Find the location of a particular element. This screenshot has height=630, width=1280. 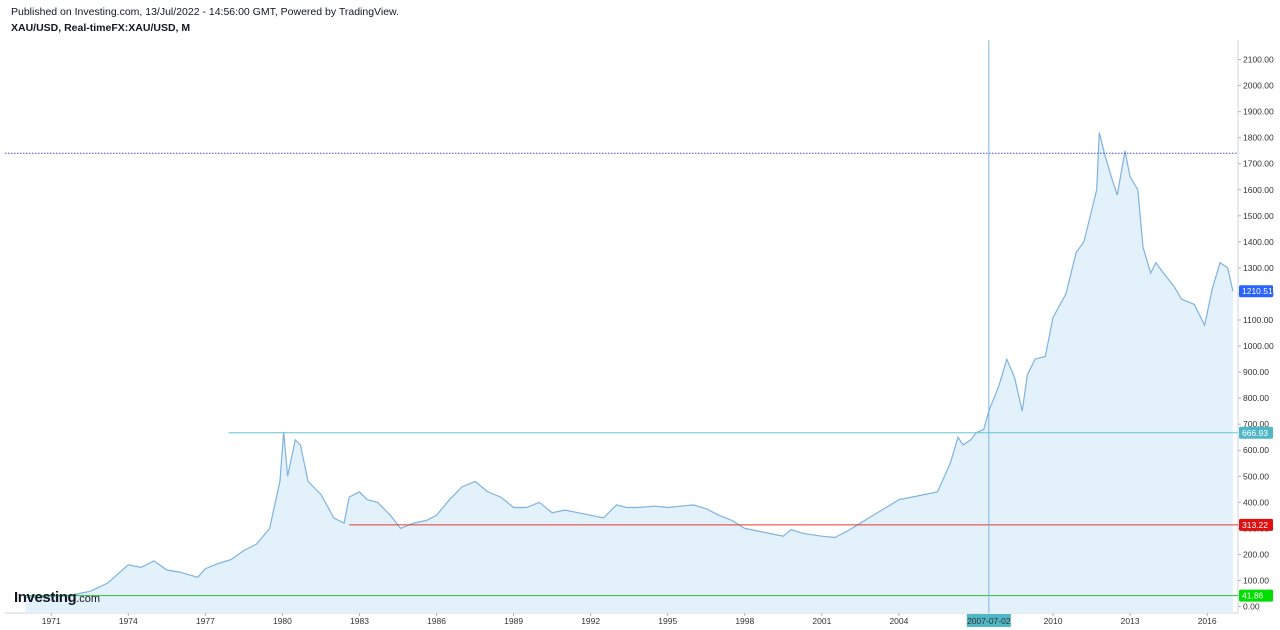

x-tick-label: 1980 is located at coordinates (282, 621).